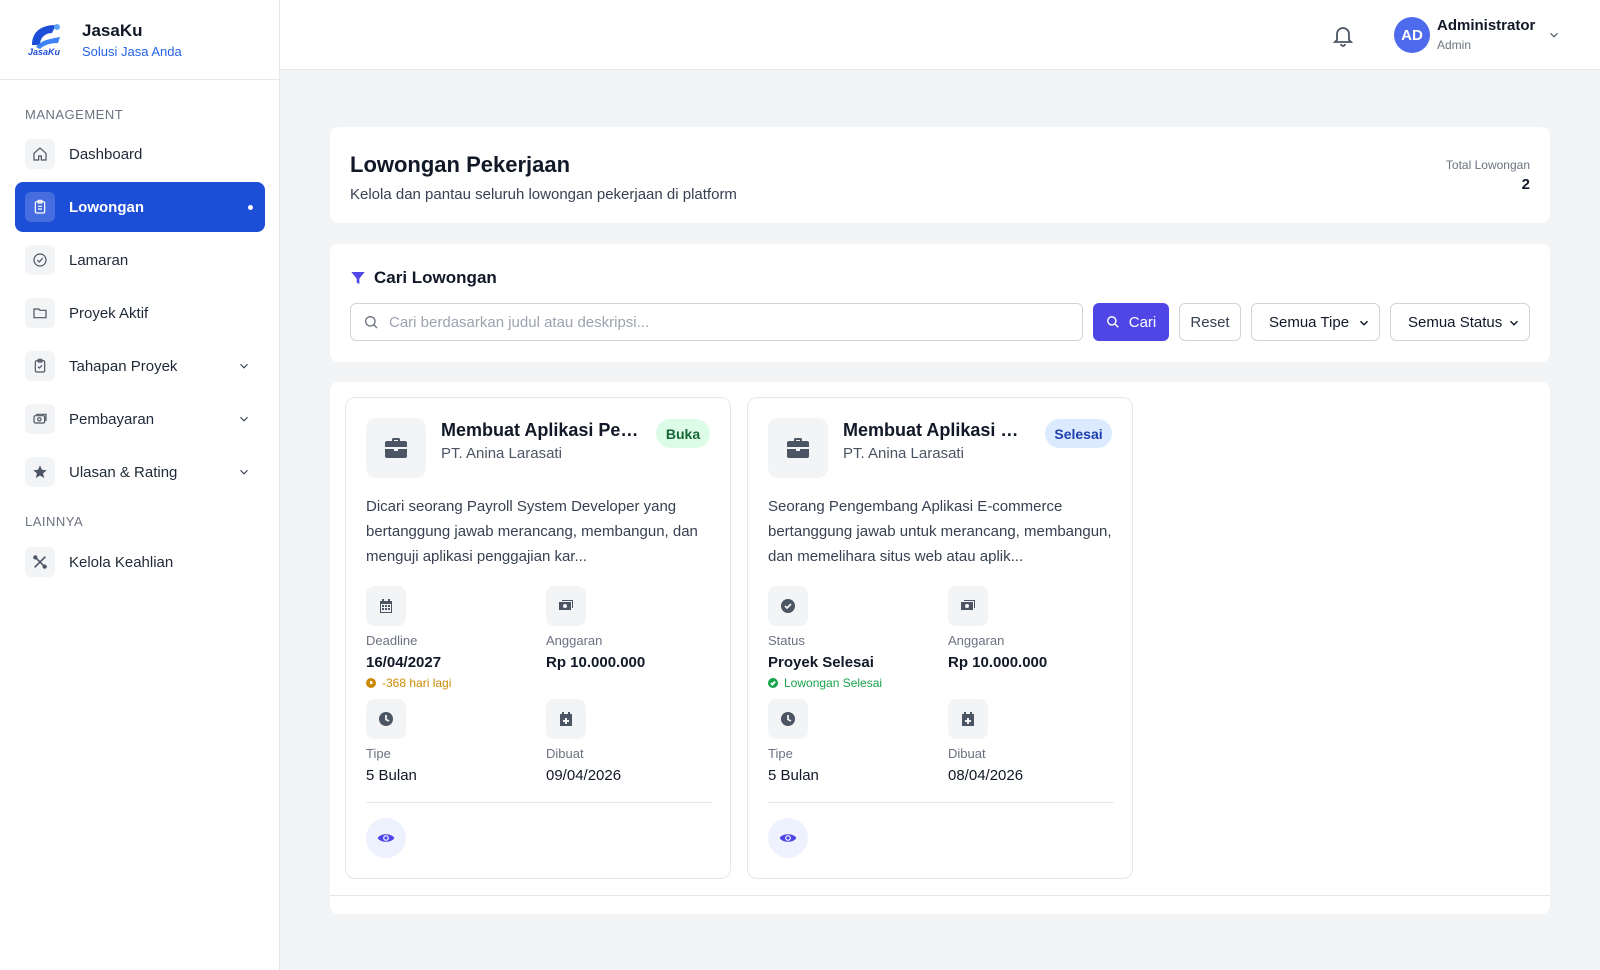 The height and width of the screenshot is (970, 1600). I want to click on status-note: Lowongan Selesai, so click(853, 683).